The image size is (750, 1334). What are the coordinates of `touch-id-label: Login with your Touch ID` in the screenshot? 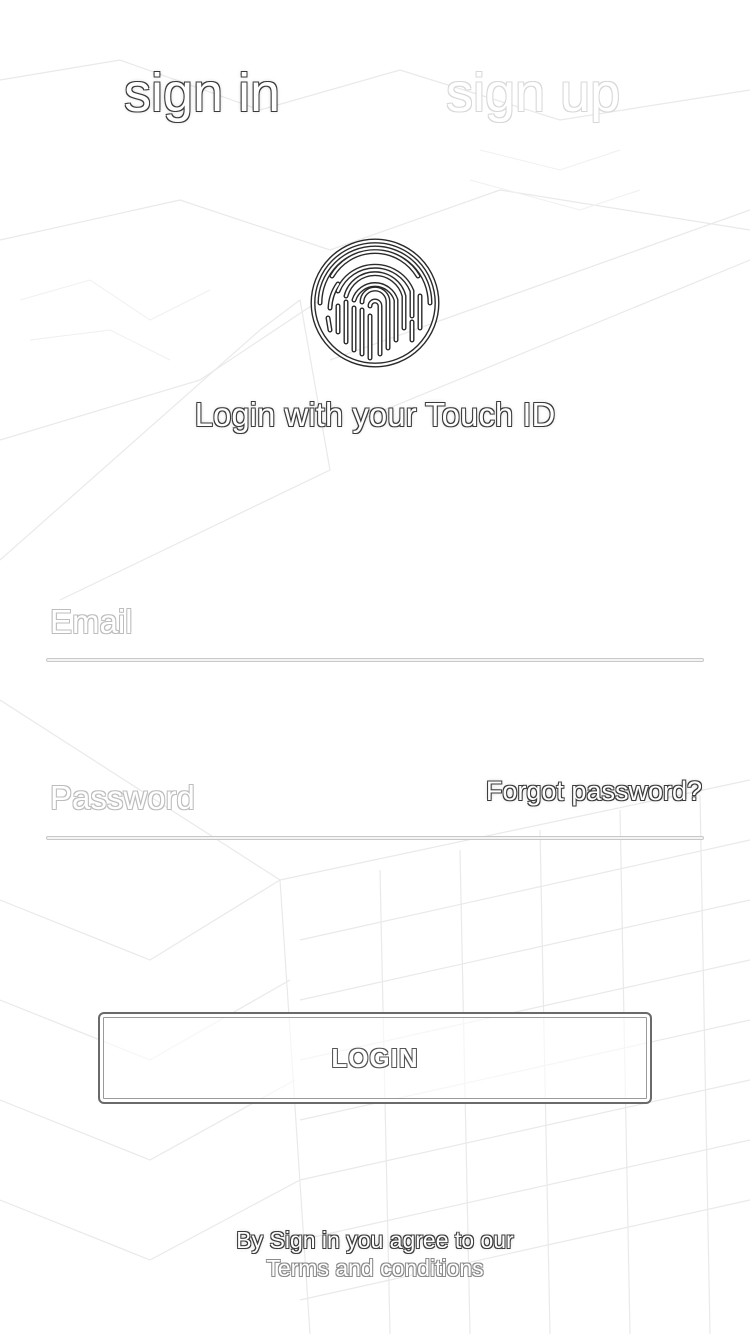 It's located at (375, 414).